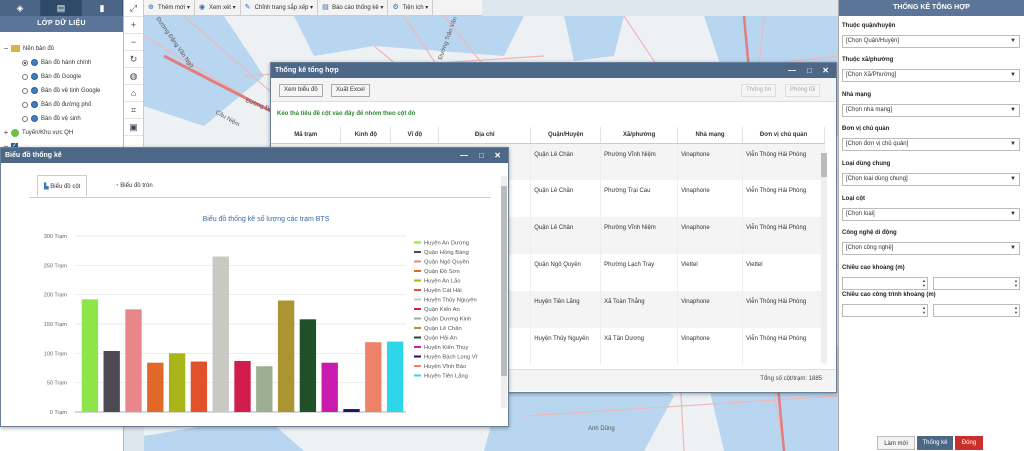 The image size is (1024, 451). What do you see at coordinates (566, 135) in the screenshot?
I see `col-header: Quận/Huyện` at bounding box center [566, 135].